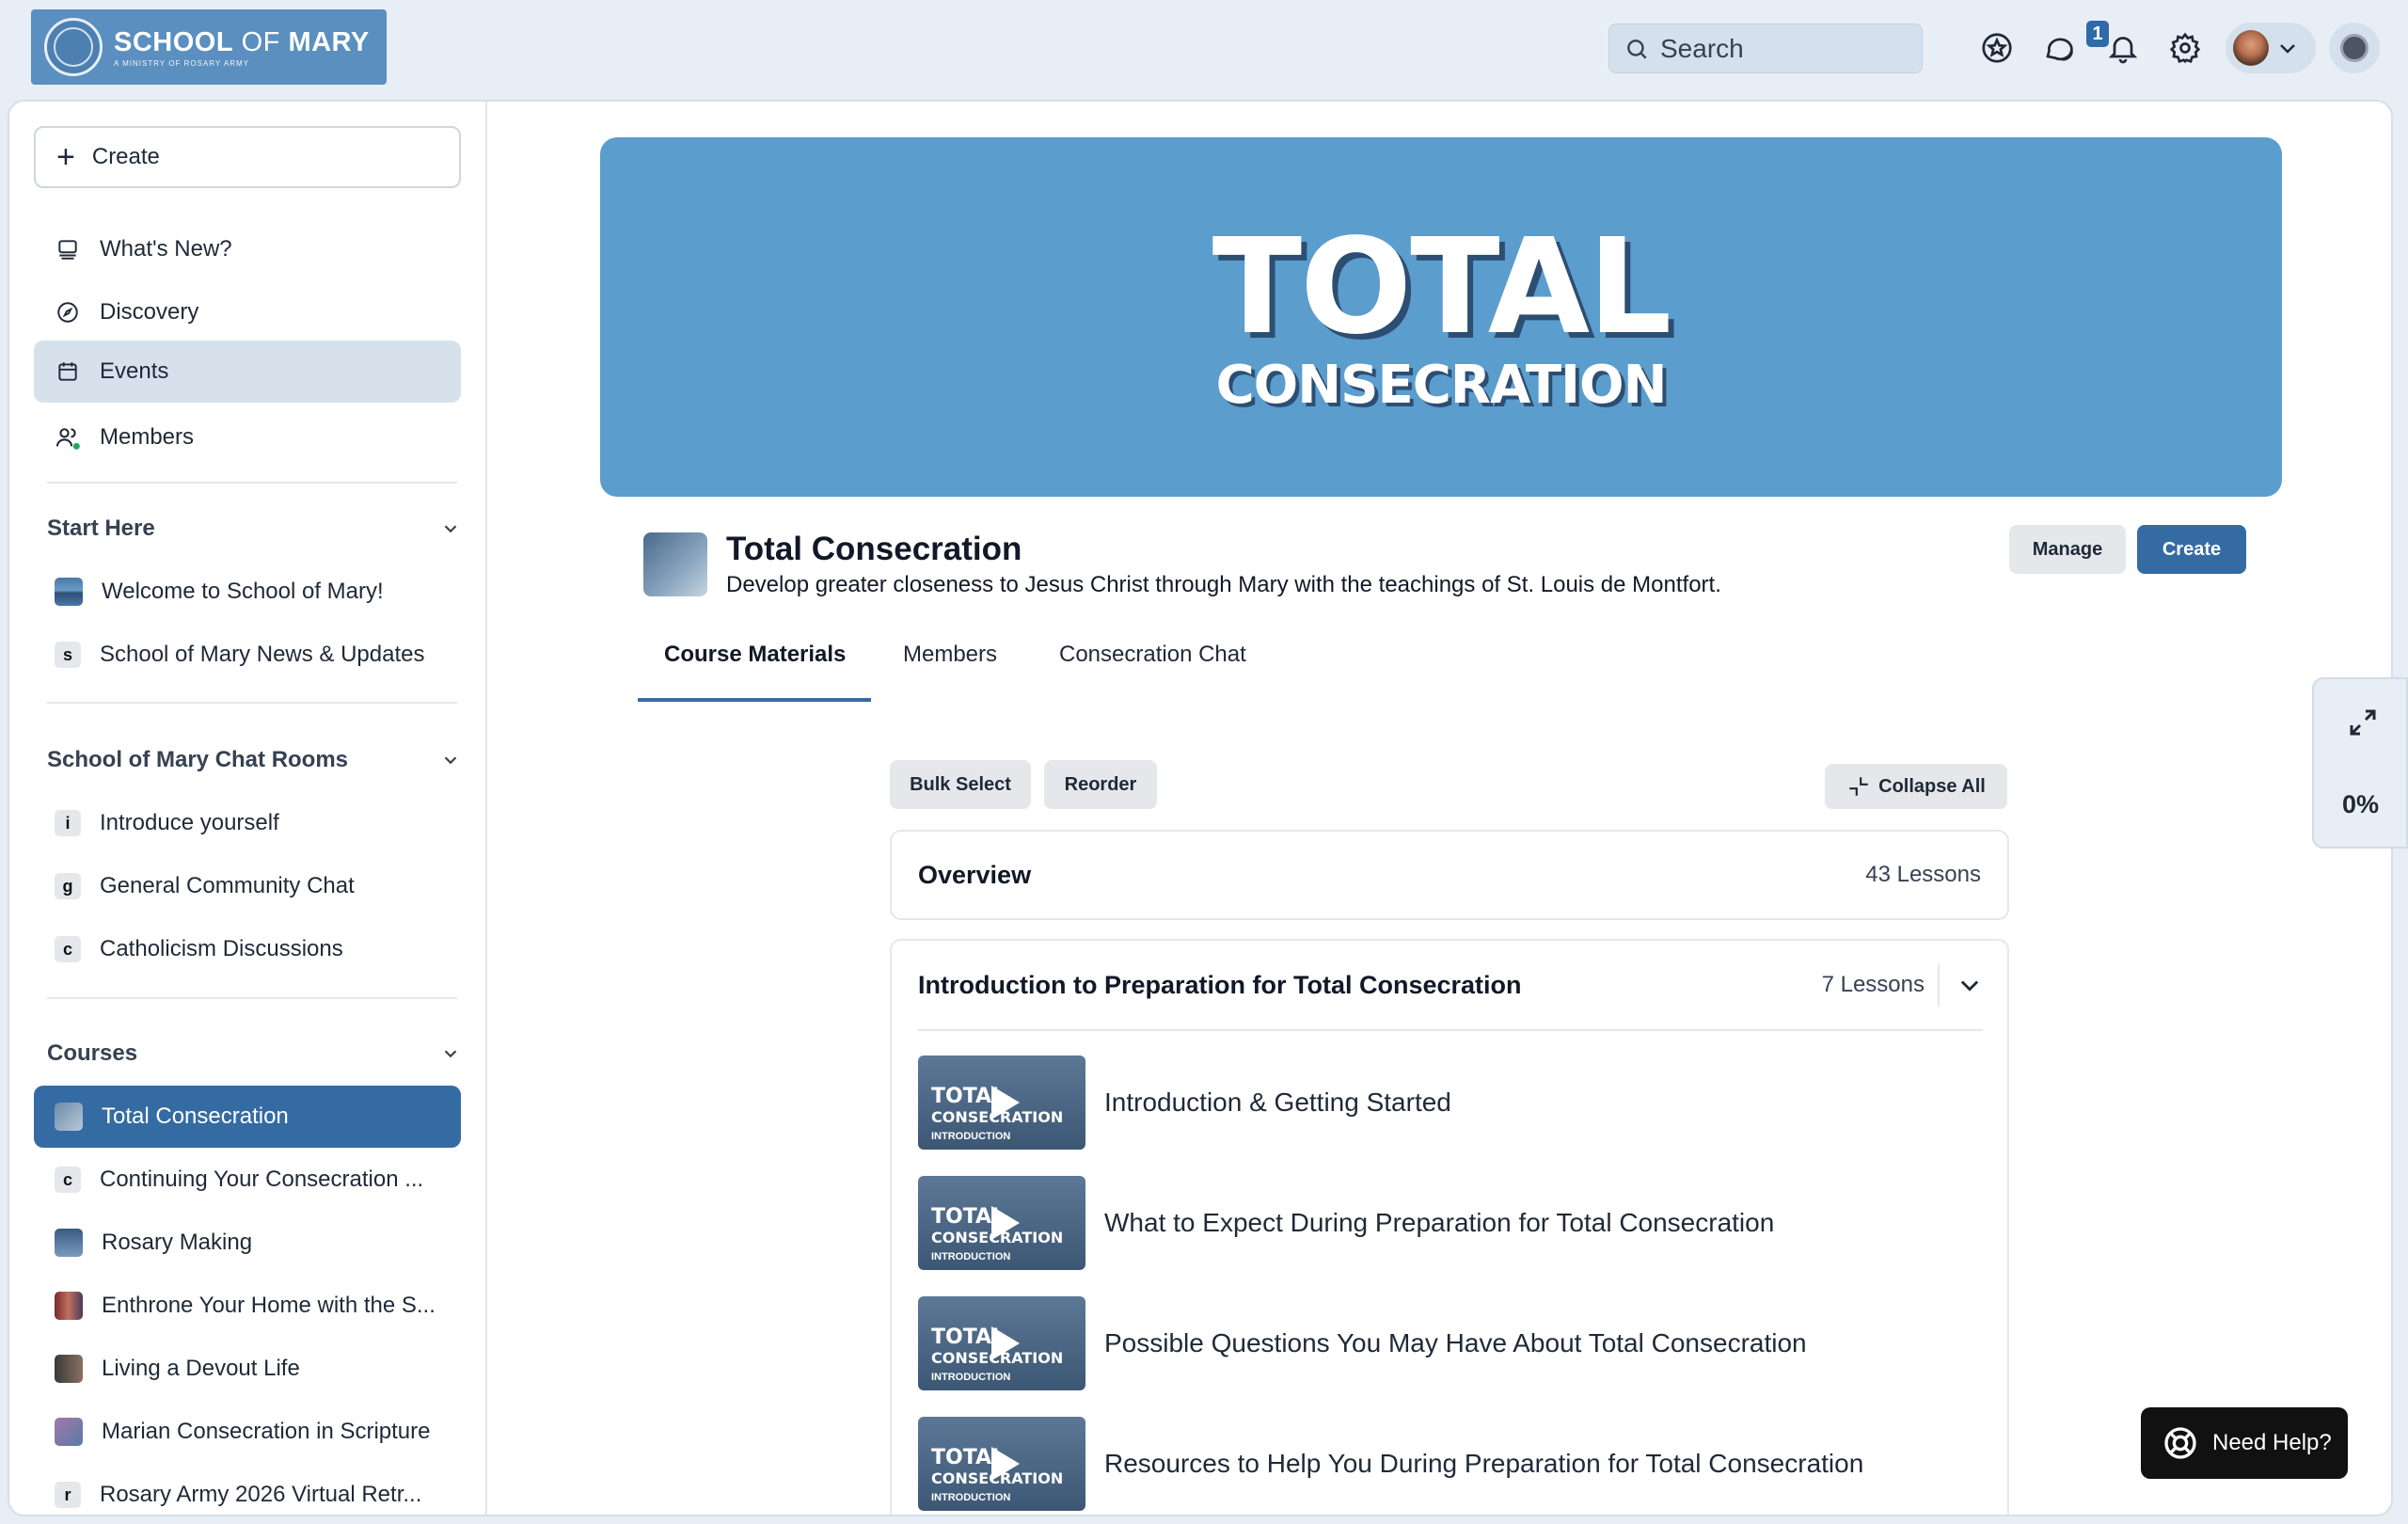 This screenshot has height=1524, width=2408. Describe the element at coordinates (190, 823) in the screenshot. I see `sidebar-item-label: Introduce yourself` at that location.